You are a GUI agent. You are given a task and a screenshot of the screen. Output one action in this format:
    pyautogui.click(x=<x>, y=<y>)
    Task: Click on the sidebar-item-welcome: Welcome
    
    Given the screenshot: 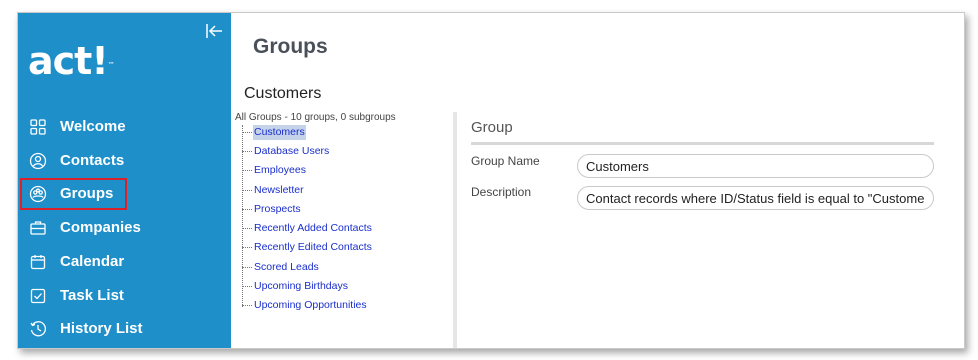 What is the action you would take?
    pyautogui.click(x=124, y=127)
    